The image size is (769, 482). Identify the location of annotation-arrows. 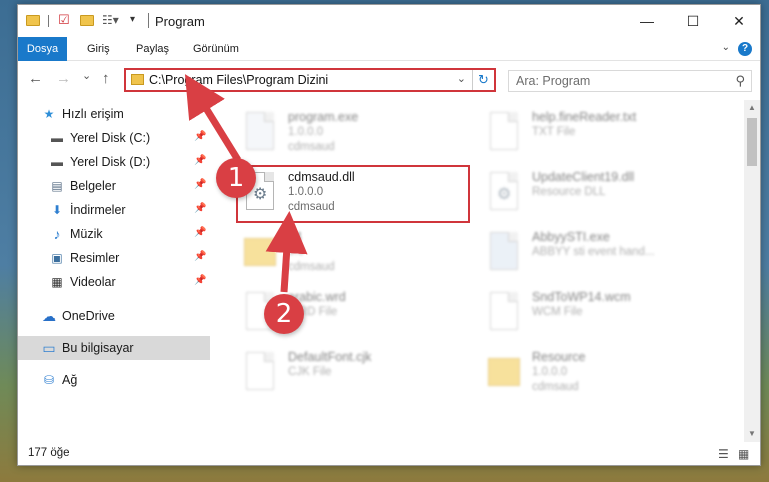
(246, 183).